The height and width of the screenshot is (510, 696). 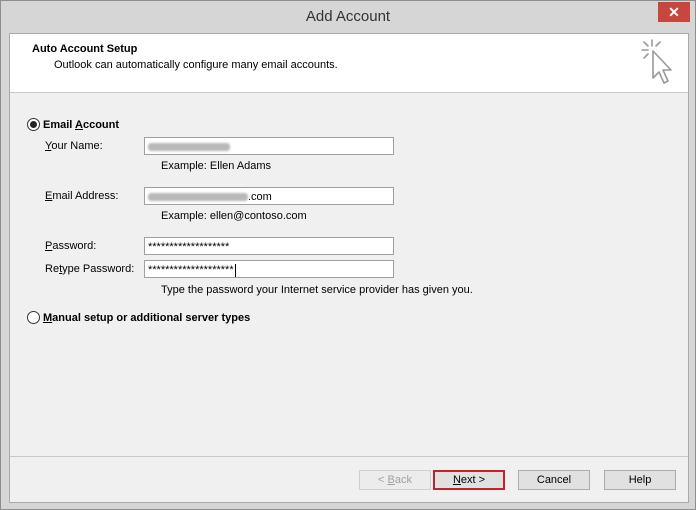 I want to click on redacted-email-text, so click(x=198, y=197).